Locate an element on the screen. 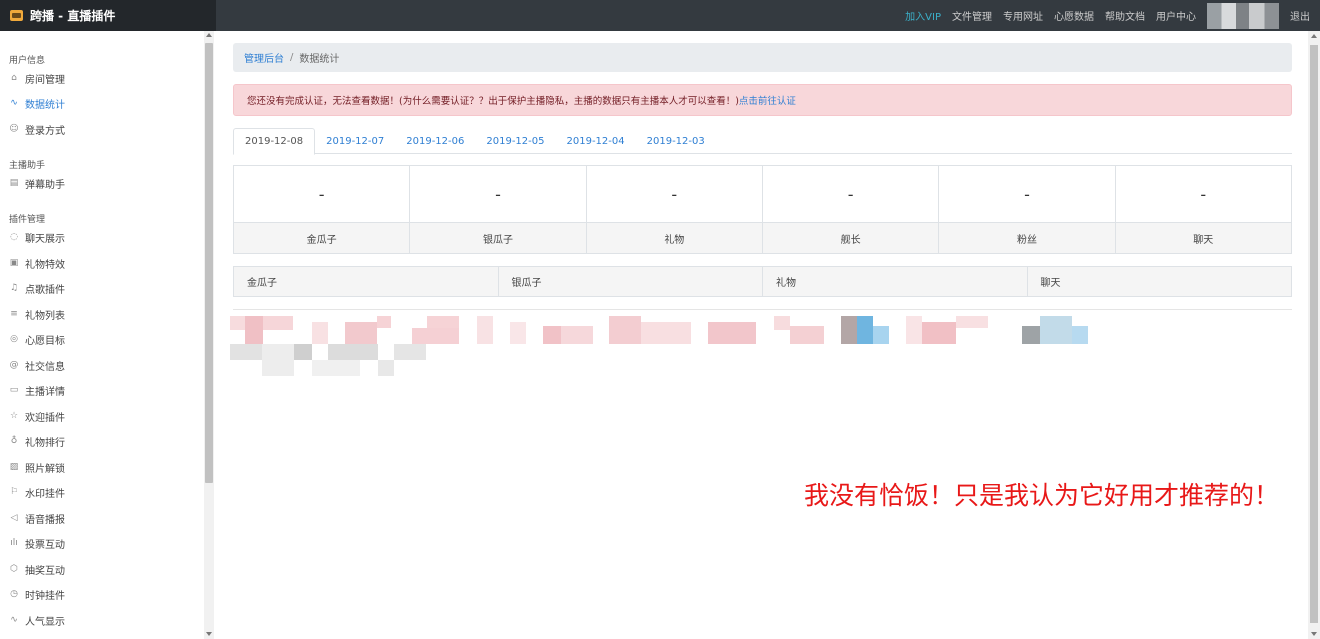  sidebar-item-photo-unlock: ▨ 照片解锁 is located at coordinates (37, 467).